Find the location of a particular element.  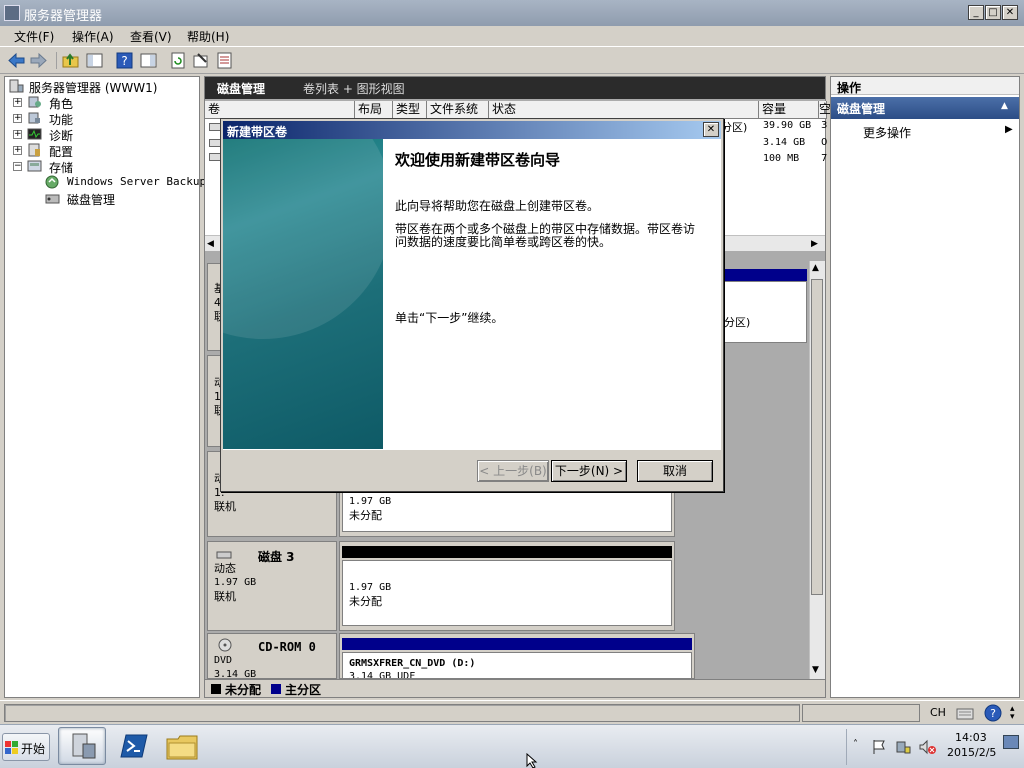

show-hide-tree-icon is located at coordinates (94, 60).